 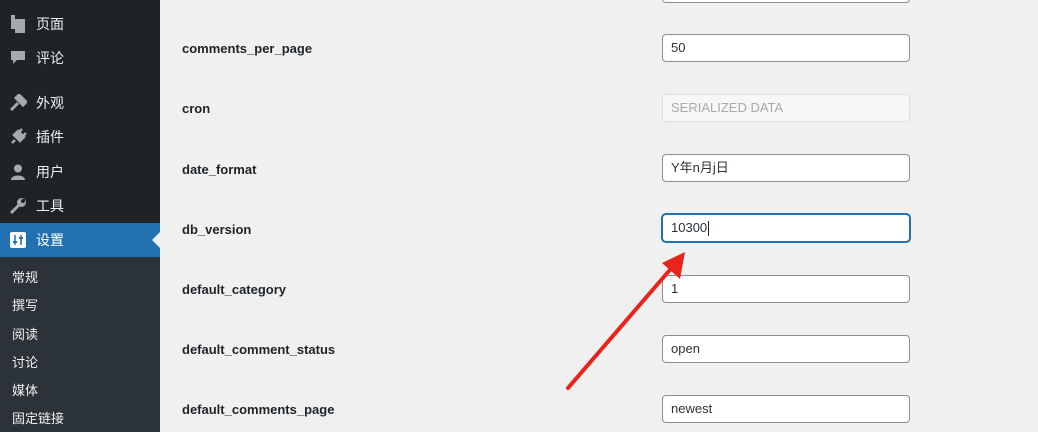 What do you see at coordinates (18, 103) in the screenshot?
I see `appearance-icon` at bounding box center [18, 103].